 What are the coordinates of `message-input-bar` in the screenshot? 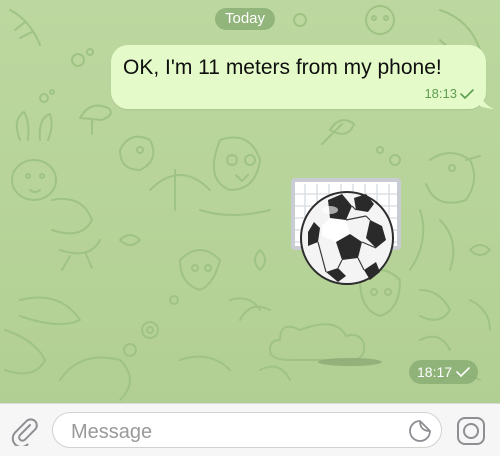 It's located at (250, 429).